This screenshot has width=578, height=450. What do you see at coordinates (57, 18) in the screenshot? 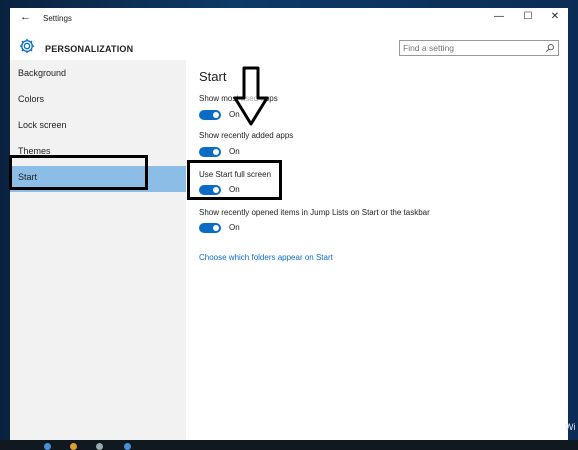
I see `window-title: Settings` at bounding box center [57, 18].